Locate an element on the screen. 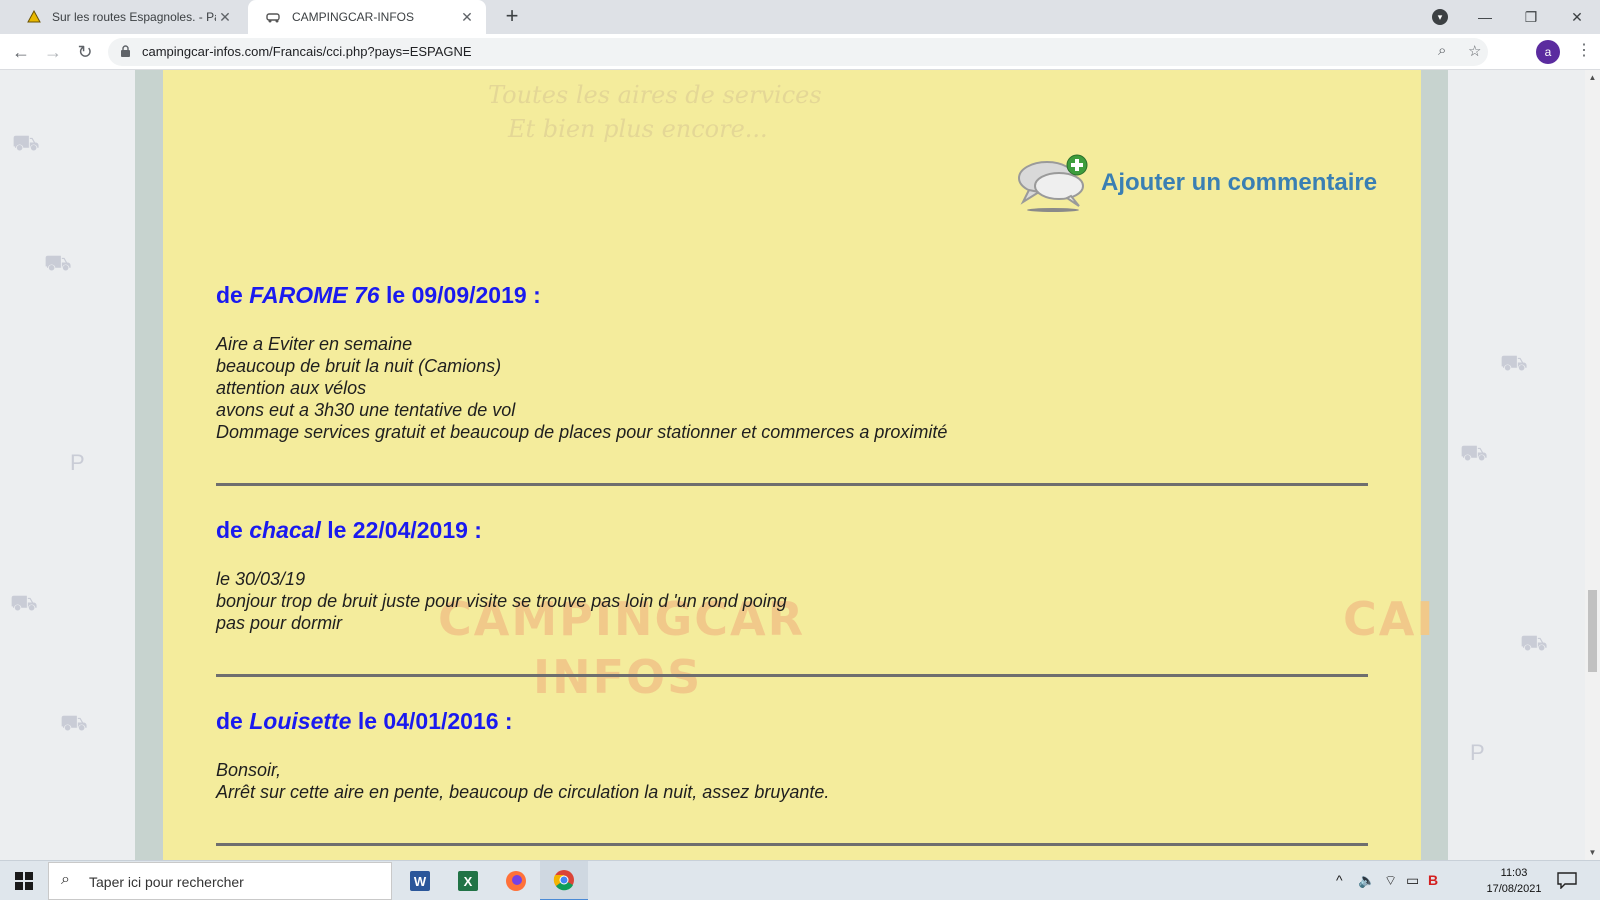 The width and height of the screenshot is (1600, 900). comment-date: le 09/09/2019 : is located at coordinates (463, 295).